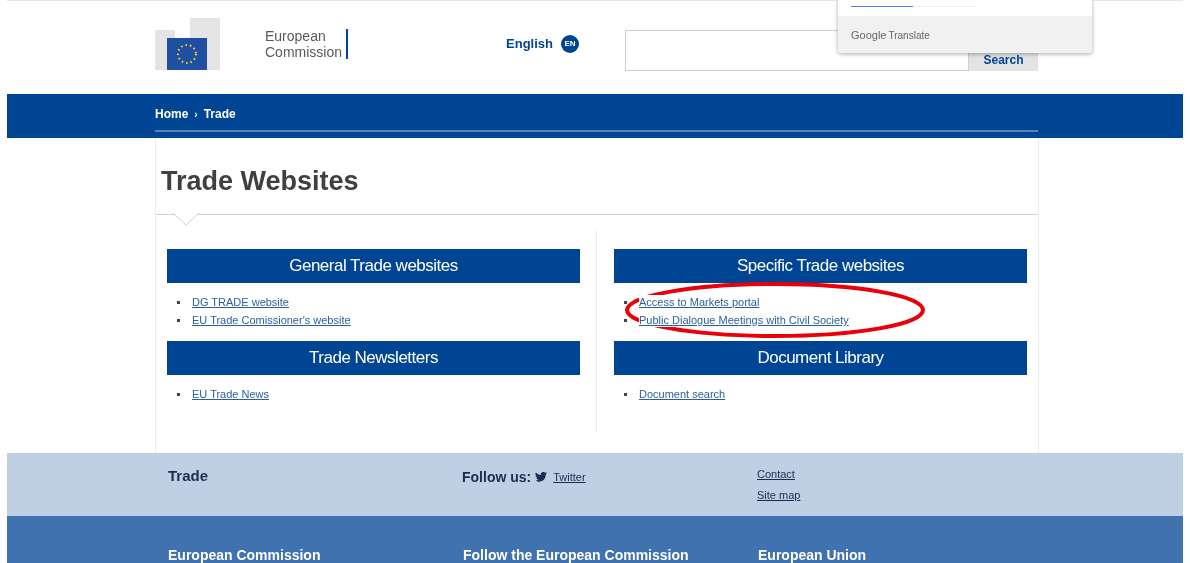  What do you see at coordinates (172, 114) in the screenshot?
I see `breadcrumb-link: Home` at bounding box center [172, 114].